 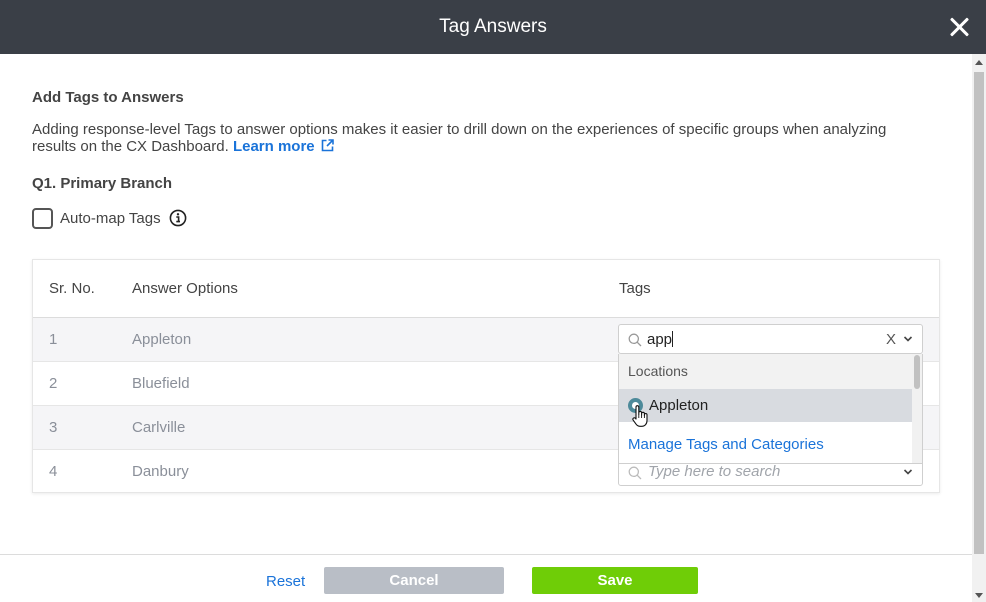 I want to click on row-answer: Carlville, so click(x=159, y=427).